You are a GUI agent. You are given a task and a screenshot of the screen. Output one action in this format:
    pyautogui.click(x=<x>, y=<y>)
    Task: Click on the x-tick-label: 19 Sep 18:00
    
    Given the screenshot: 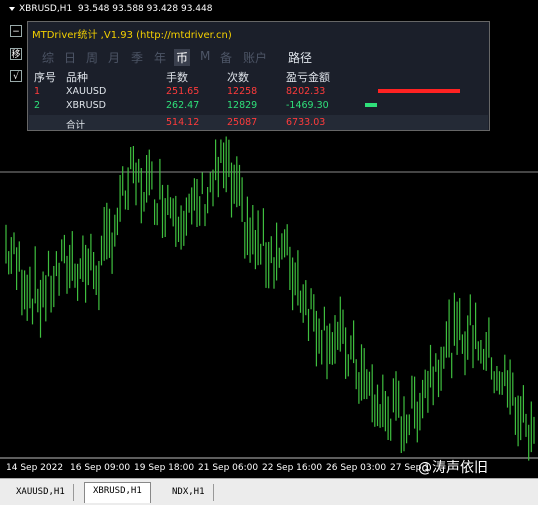 What is the action you would take?
    pyautogui.click(x=164, y=468)
    